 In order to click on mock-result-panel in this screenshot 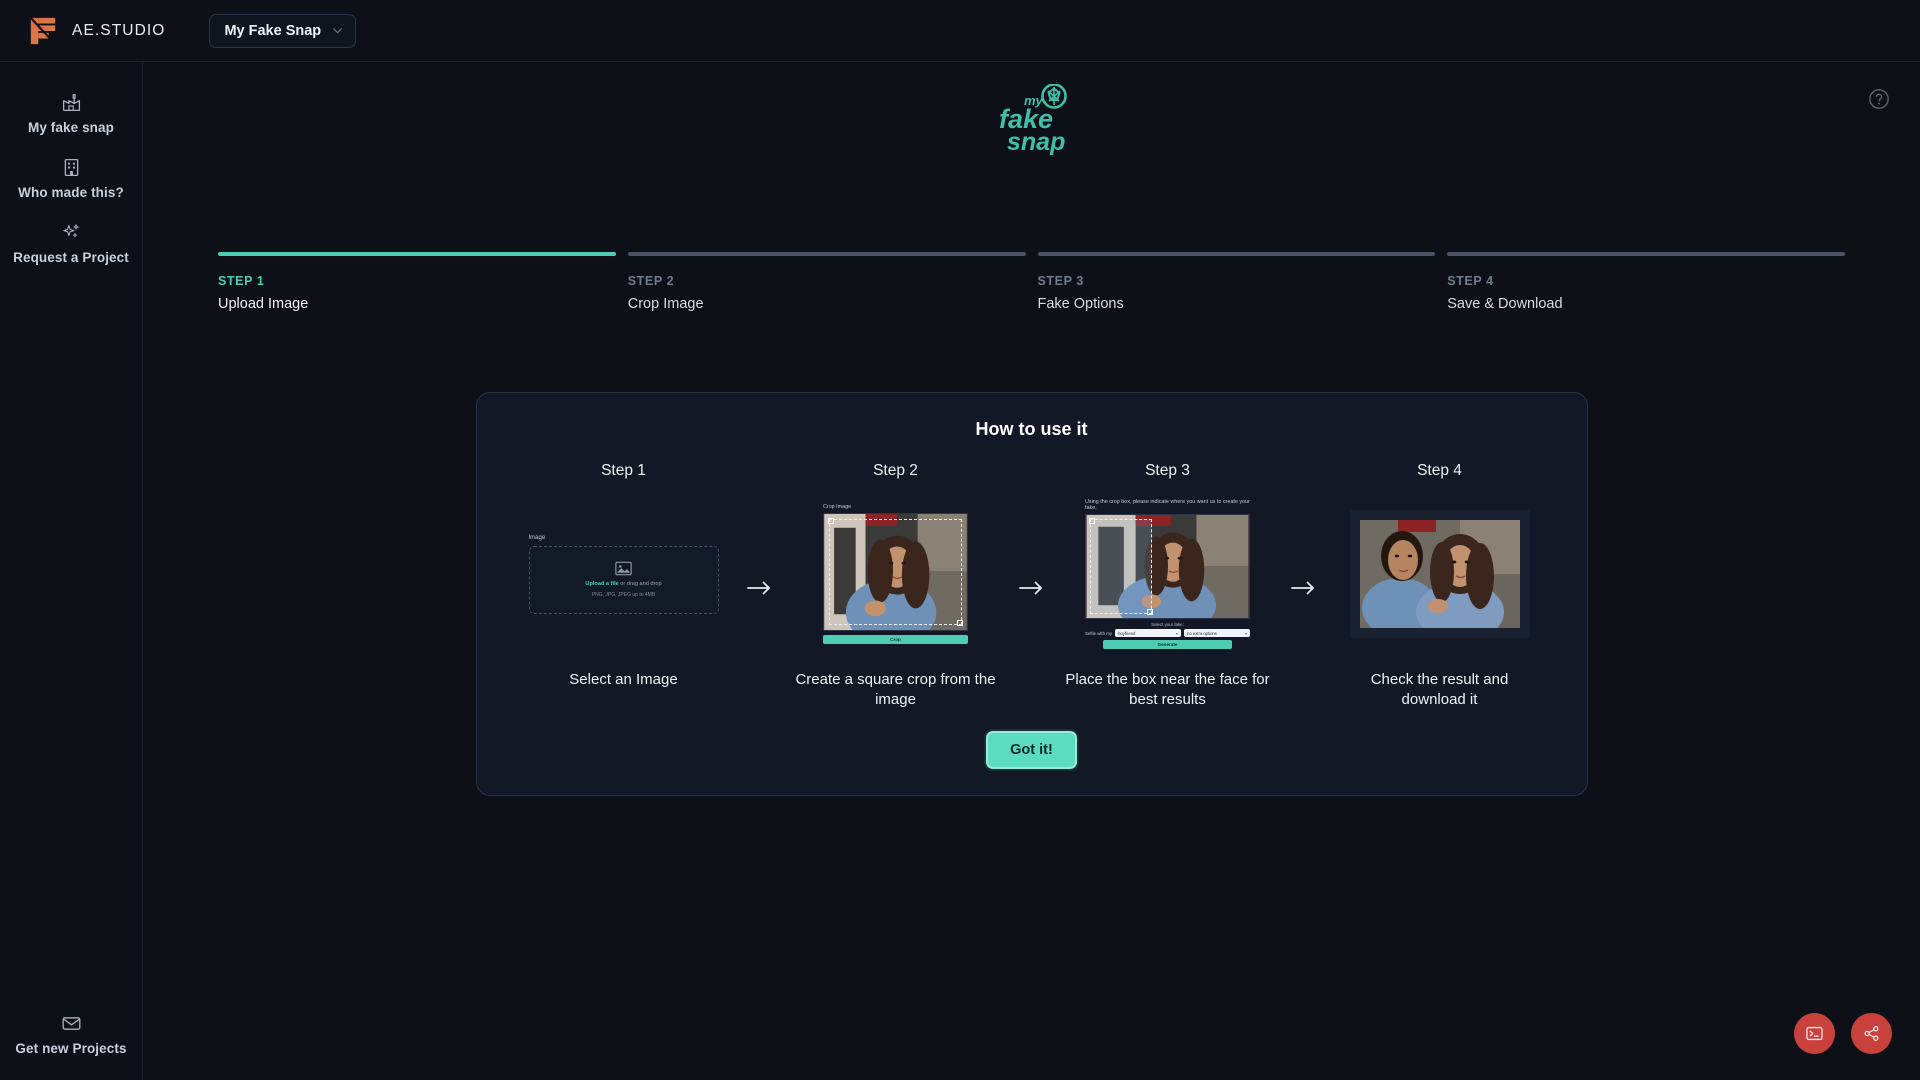, I will do `click(1439, 574)`.